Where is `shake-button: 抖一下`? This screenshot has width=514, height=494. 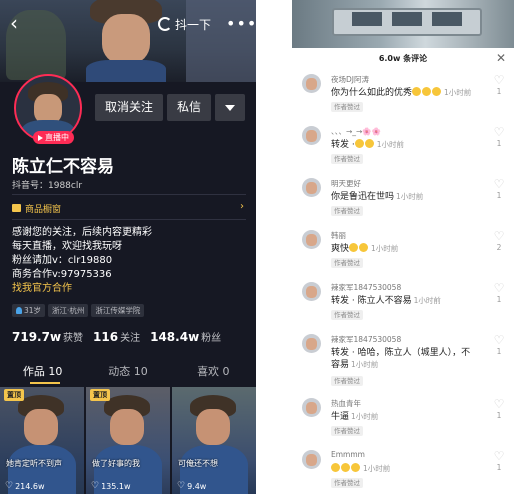 shake-button: 抖一下 is located at coordinates (184, 24).